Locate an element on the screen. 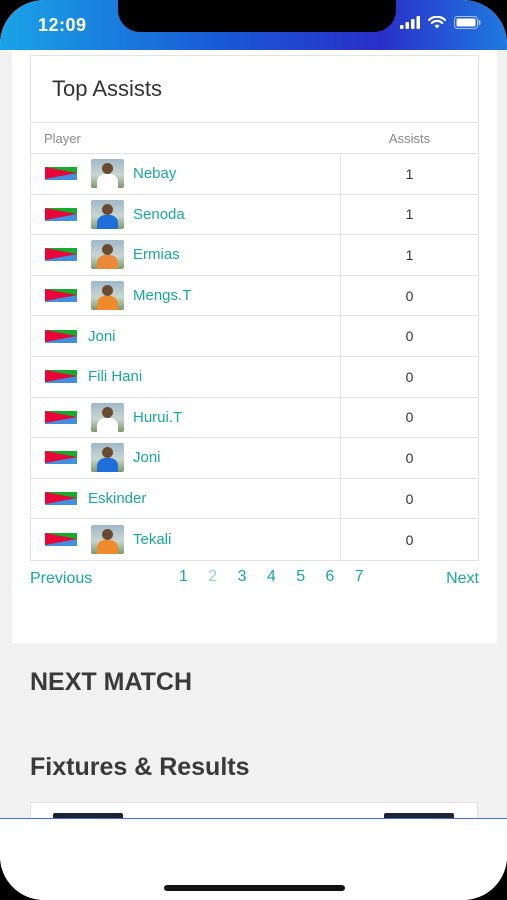 The image size is (507, 900). player-cell: Hurui.T is located at coordinates (186, 417).